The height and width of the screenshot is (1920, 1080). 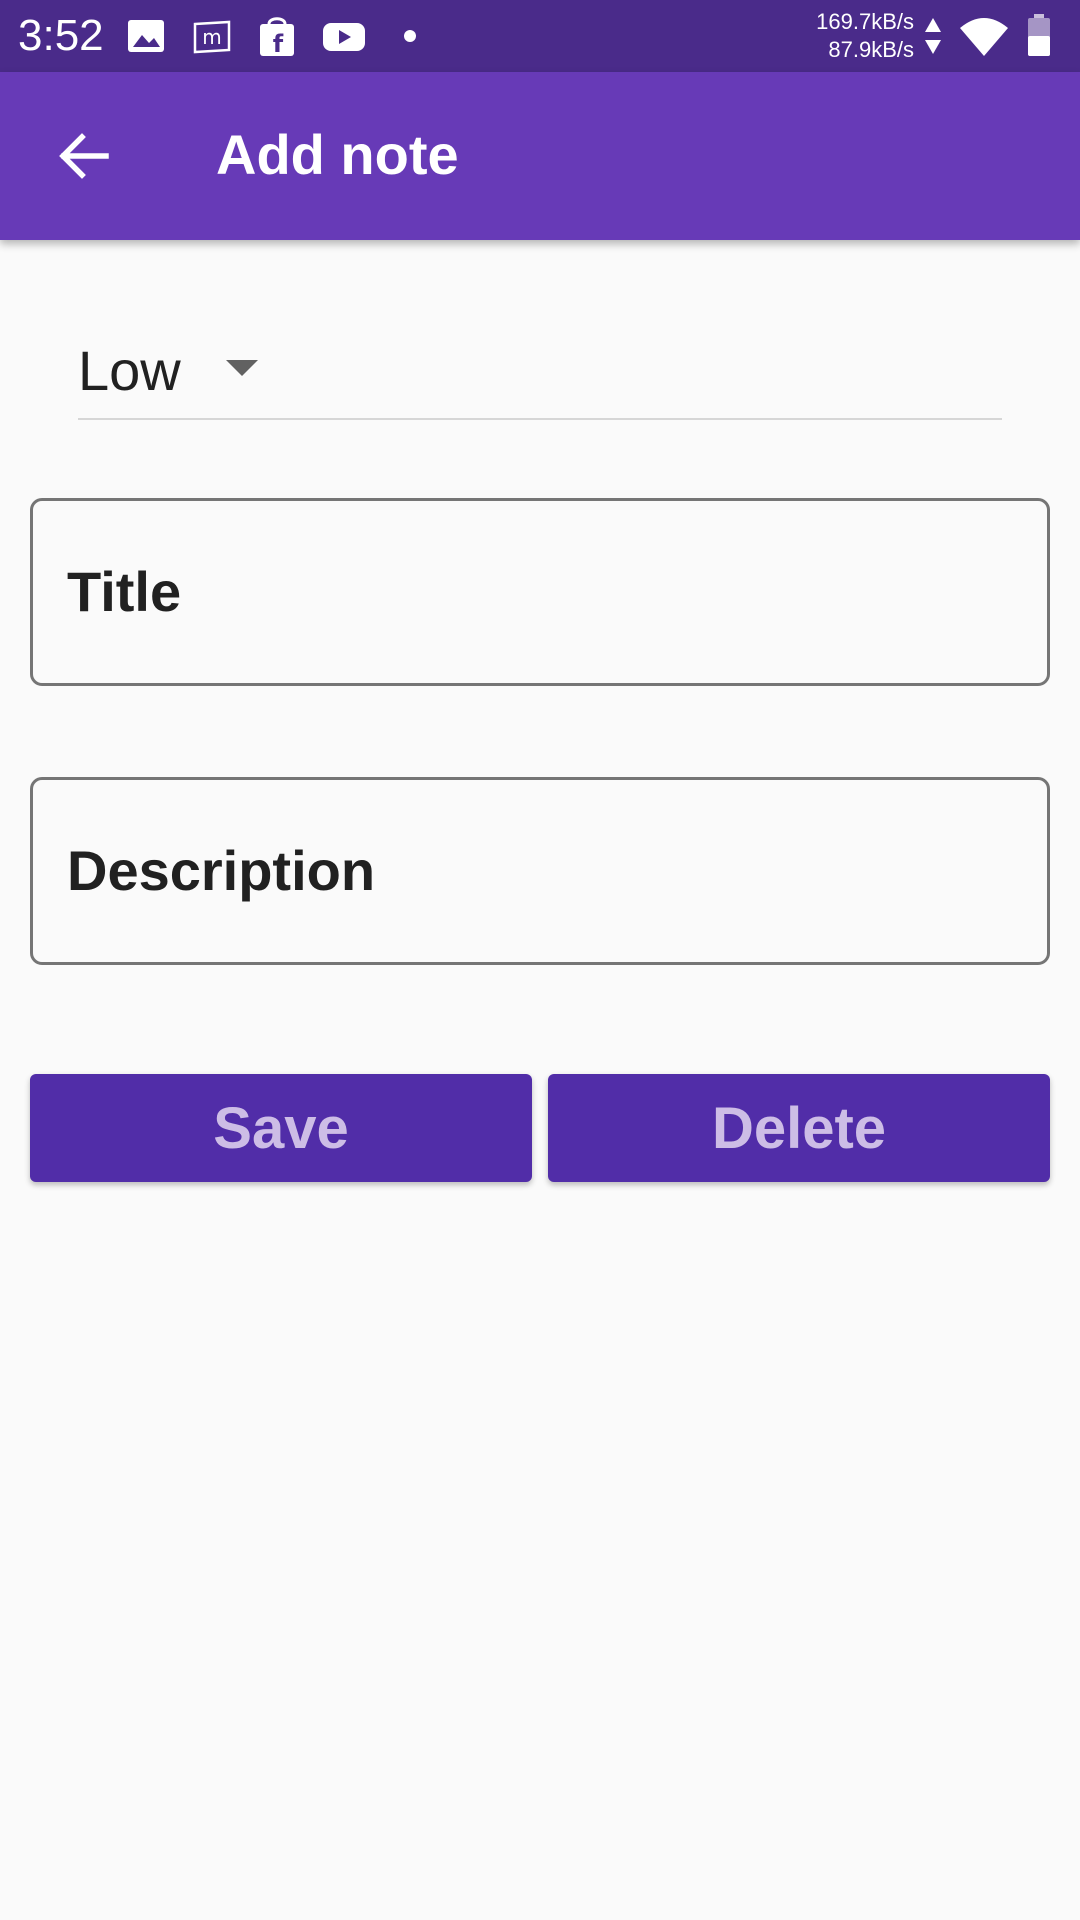 I want to click on dropdown-arrow-icon, so click(x=242, y=368).